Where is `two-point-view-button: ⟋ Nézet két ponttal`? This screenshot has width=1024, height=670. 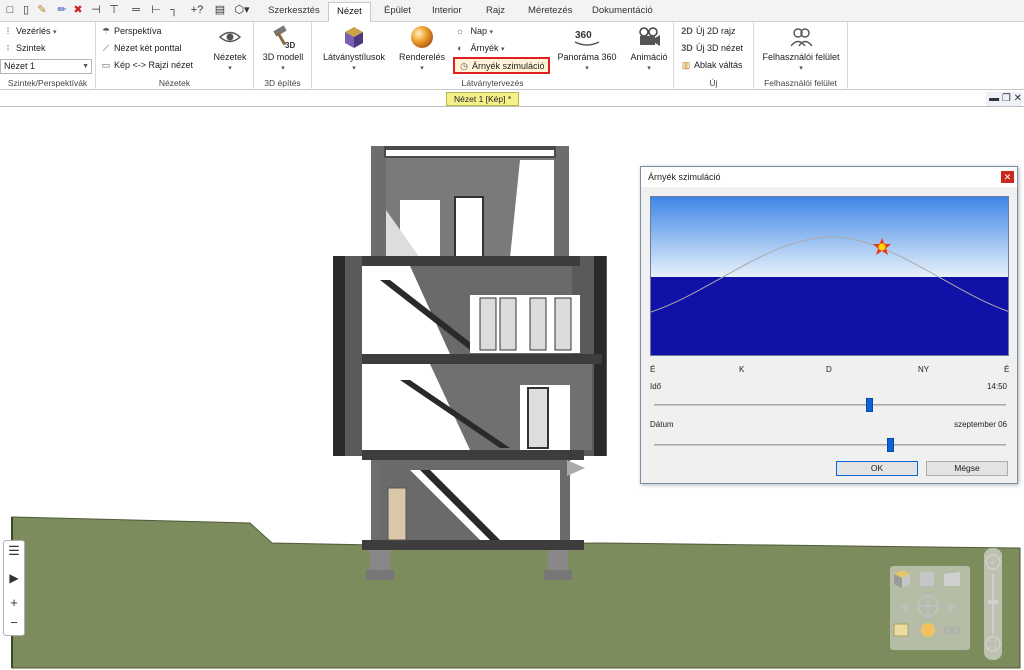 two-point-view-button: ⟋ Nézet két ponttal is located at coordinates (141, 48).